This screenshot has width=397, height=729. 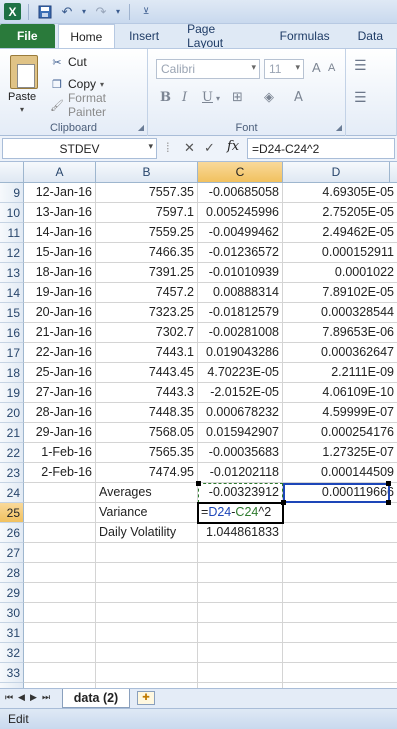 I want to click on cell-b24: Averages, so click(x=147, y=493).